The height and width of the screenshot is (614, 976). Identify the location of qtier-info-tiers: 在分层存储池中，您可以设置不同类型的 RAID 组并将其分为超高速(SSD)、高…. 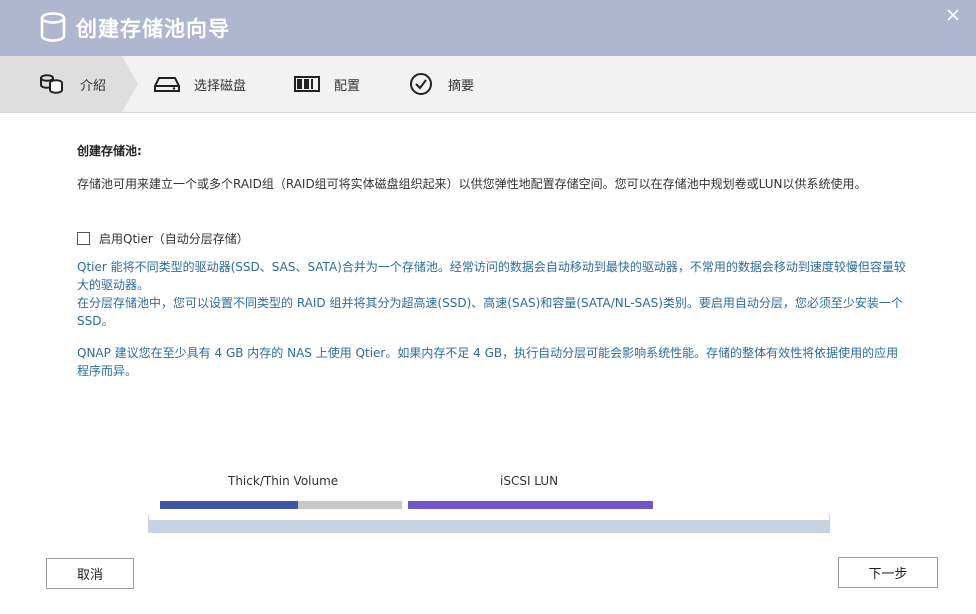
(490, 312).